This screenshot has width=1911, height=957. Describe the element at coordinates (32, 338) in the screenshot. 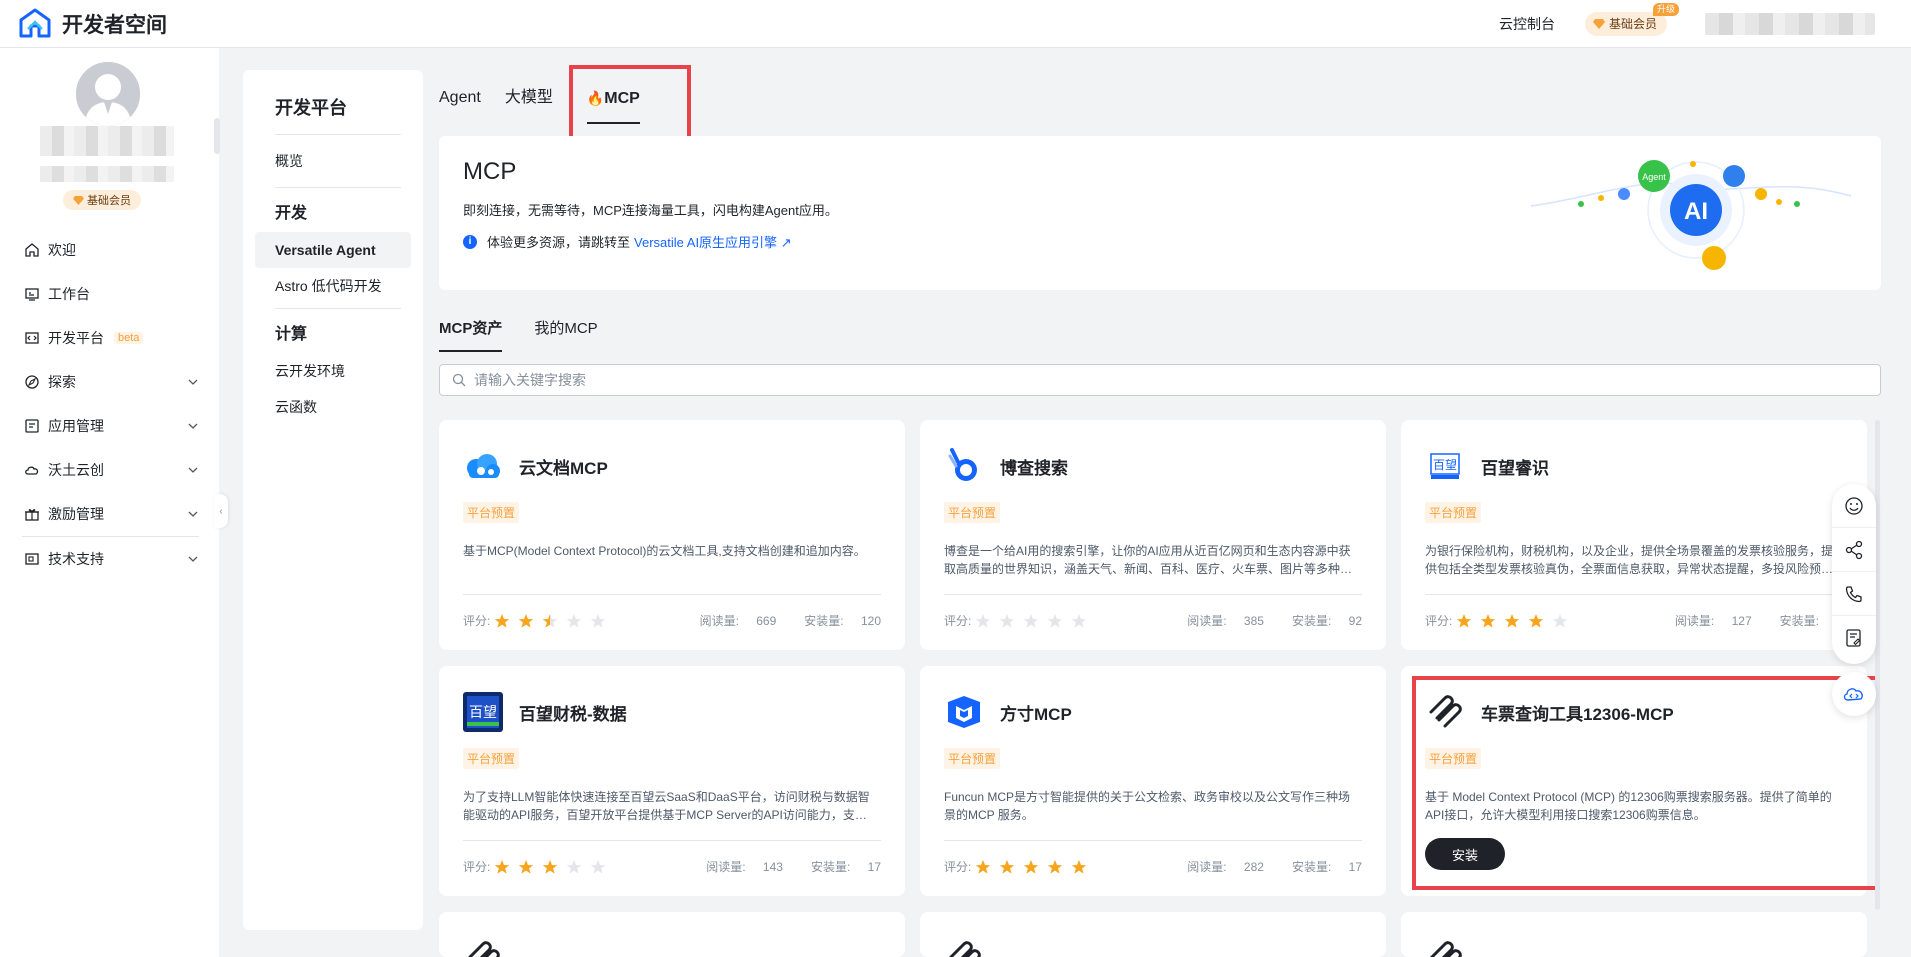

I see `code-icon` at that location.